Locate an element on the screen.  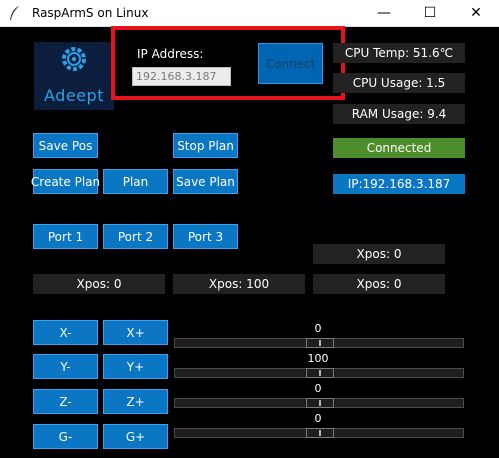
feather-icon is located at coordinates (14, 13).